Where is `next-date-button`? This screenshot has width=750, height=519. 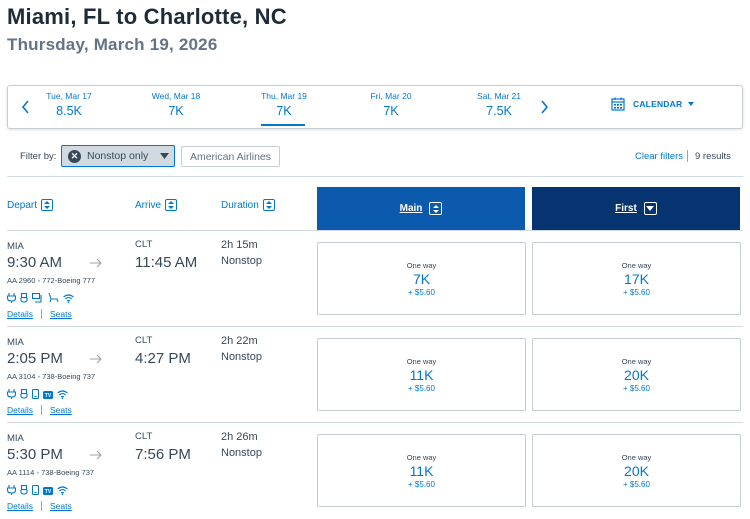 next-date-button is located at coordinates (544, 107).